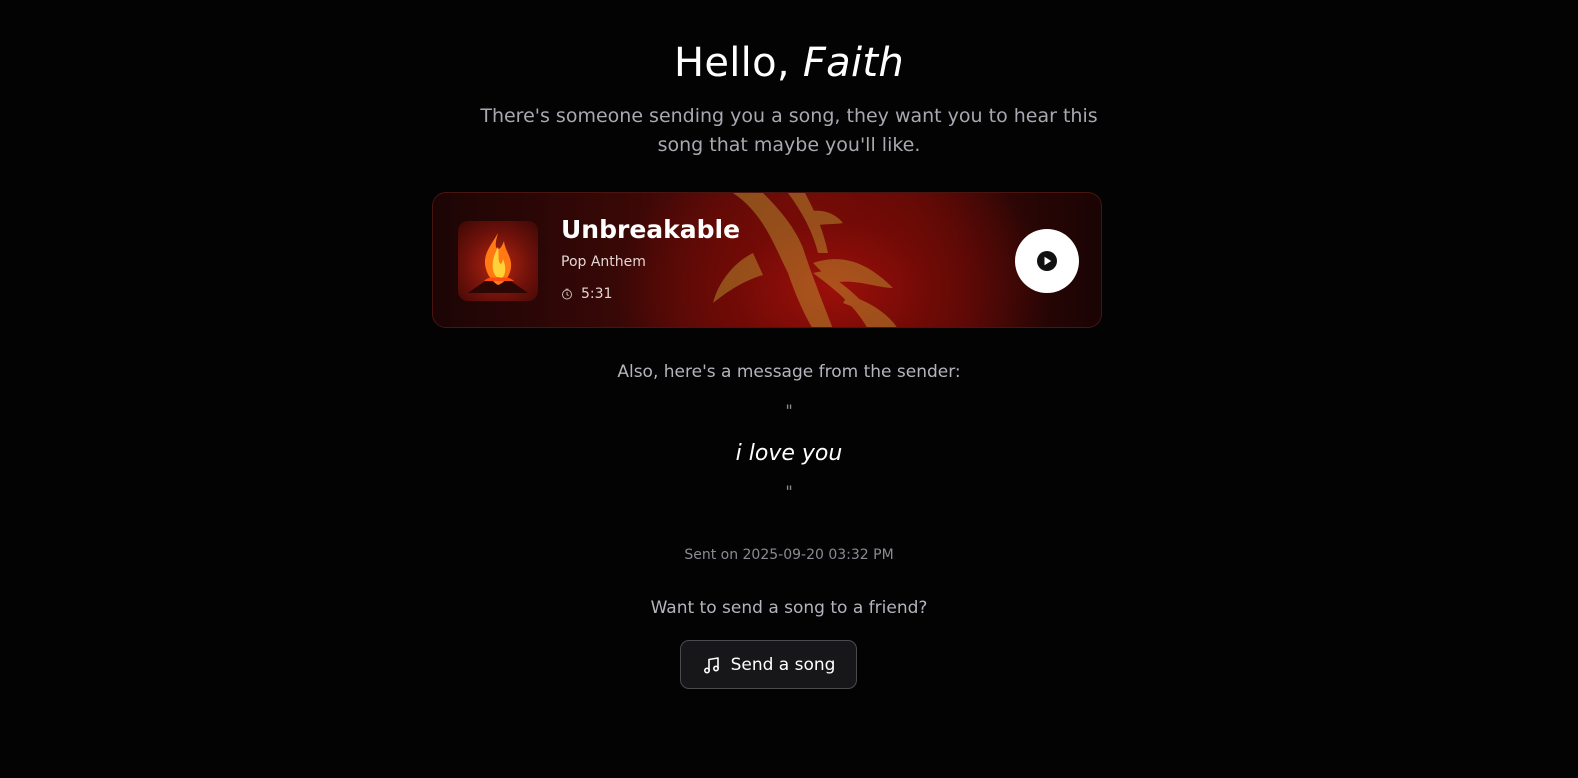 The width and height of the screenshot is (1578, 778). I want to click on song-duration: 5:31, so click(586, 294).